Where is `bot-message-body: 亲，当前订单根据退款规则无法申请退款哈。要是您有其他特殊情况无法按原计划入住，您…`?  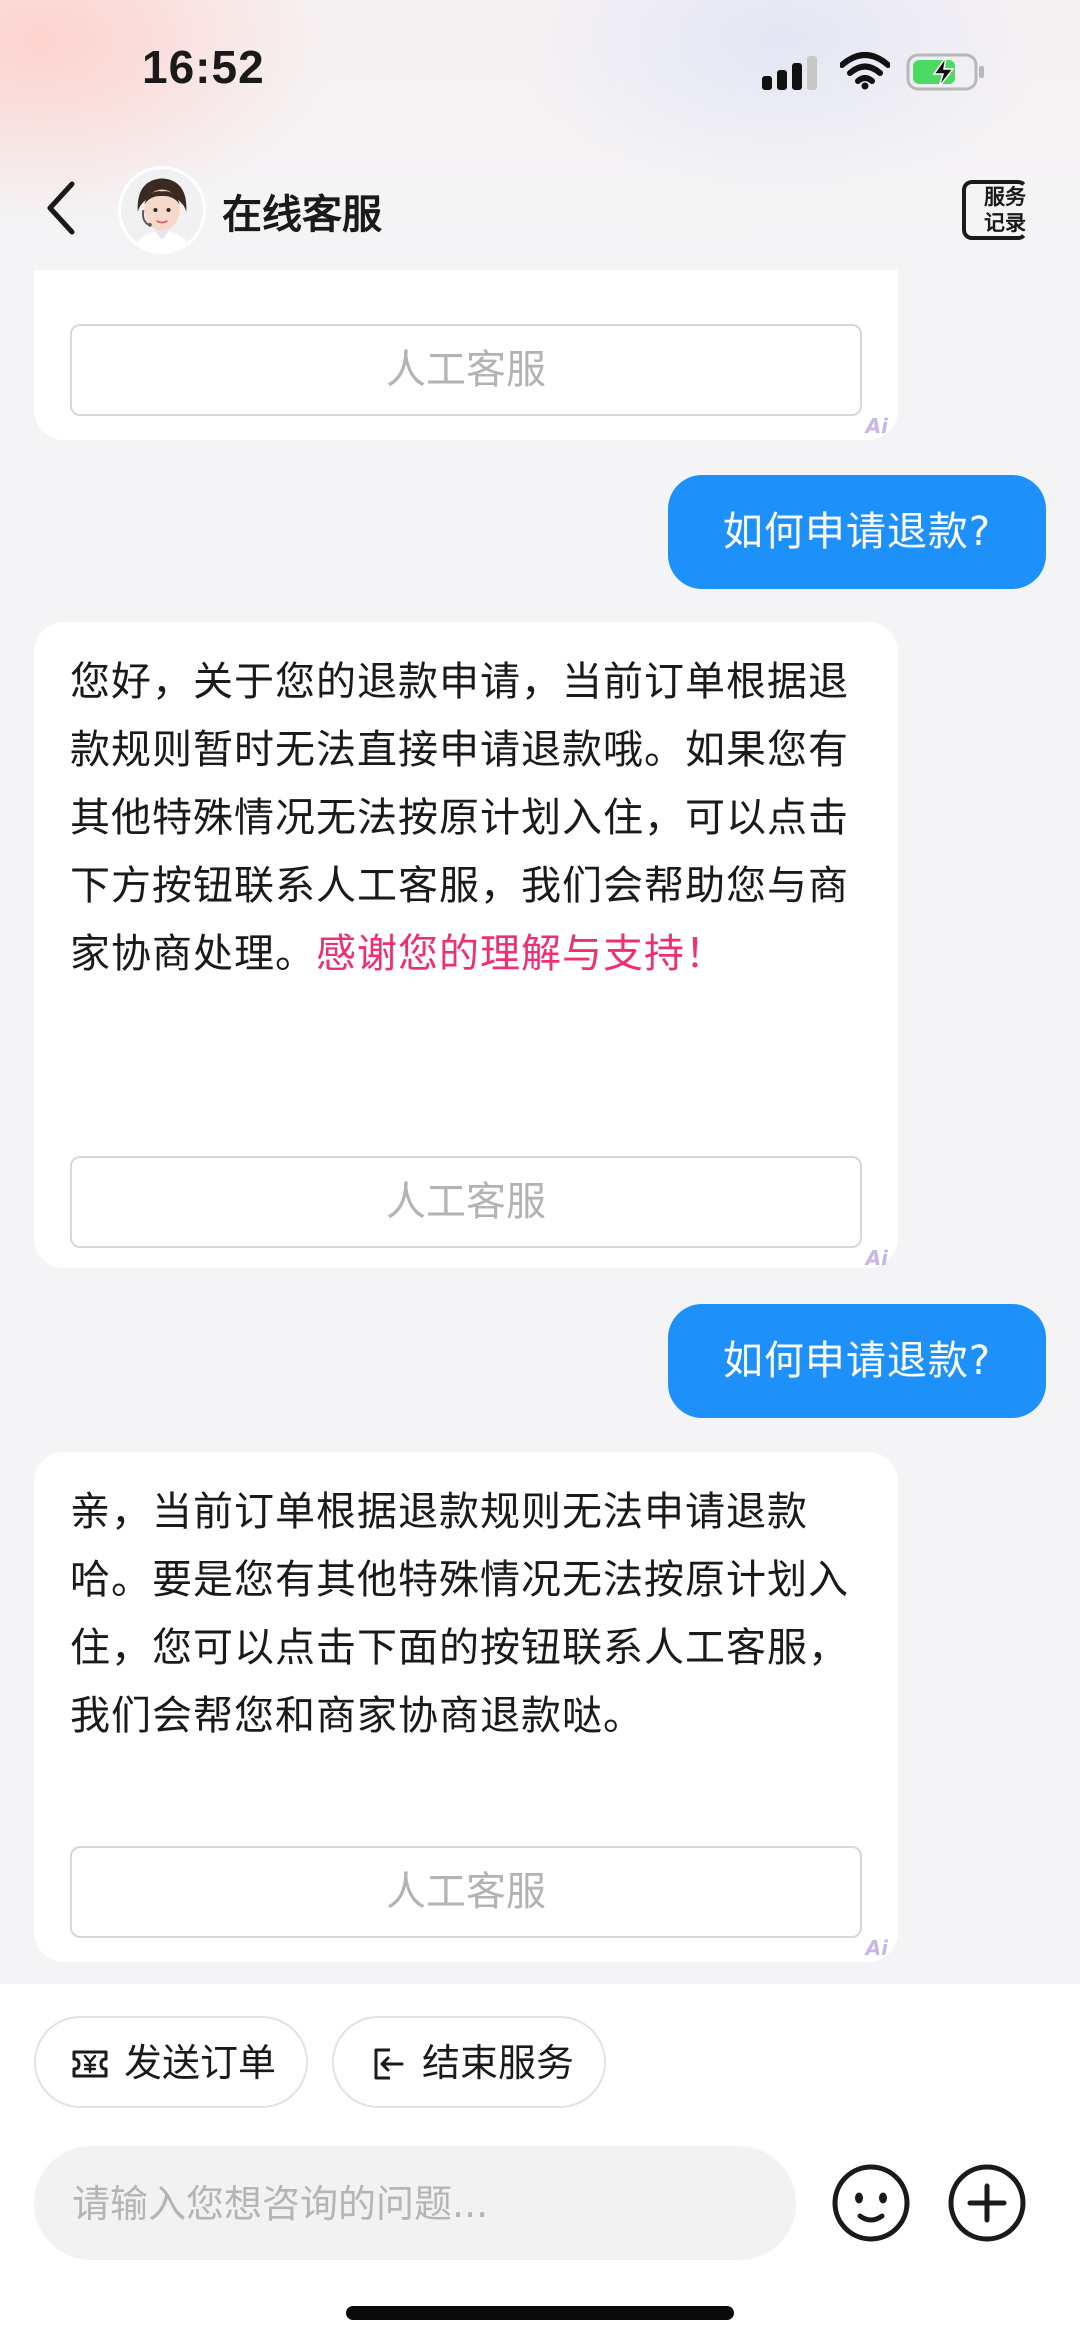 bot-message-body: 亲，当前订单根据退款规则无法申请退款哈。要是您有其他特殊情况无法按原计划入住，您… is located at coordinates (459, 1614).